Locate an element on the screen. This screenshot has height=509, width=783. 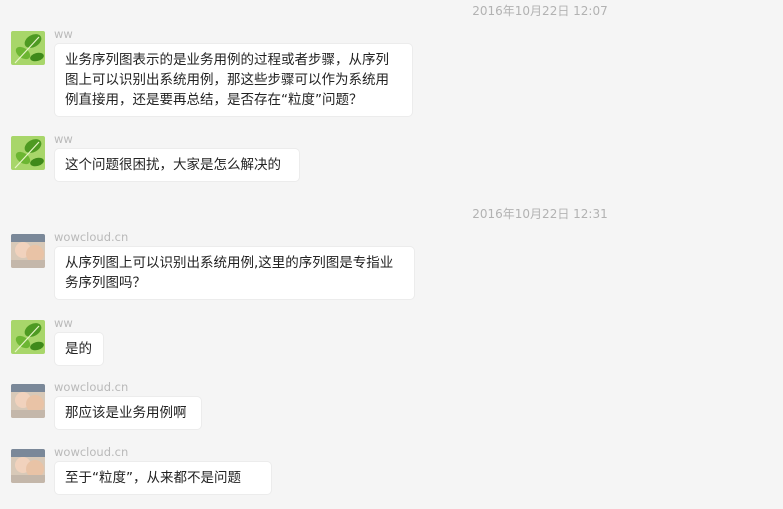
timestamp: 2016年10月22日 12:31 is located at coordinates (540, 214).